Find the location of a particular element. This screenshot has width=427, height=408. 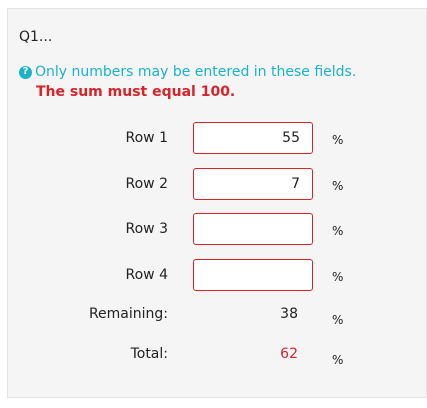

total-value: 62 is located at coordinates (289, 354).